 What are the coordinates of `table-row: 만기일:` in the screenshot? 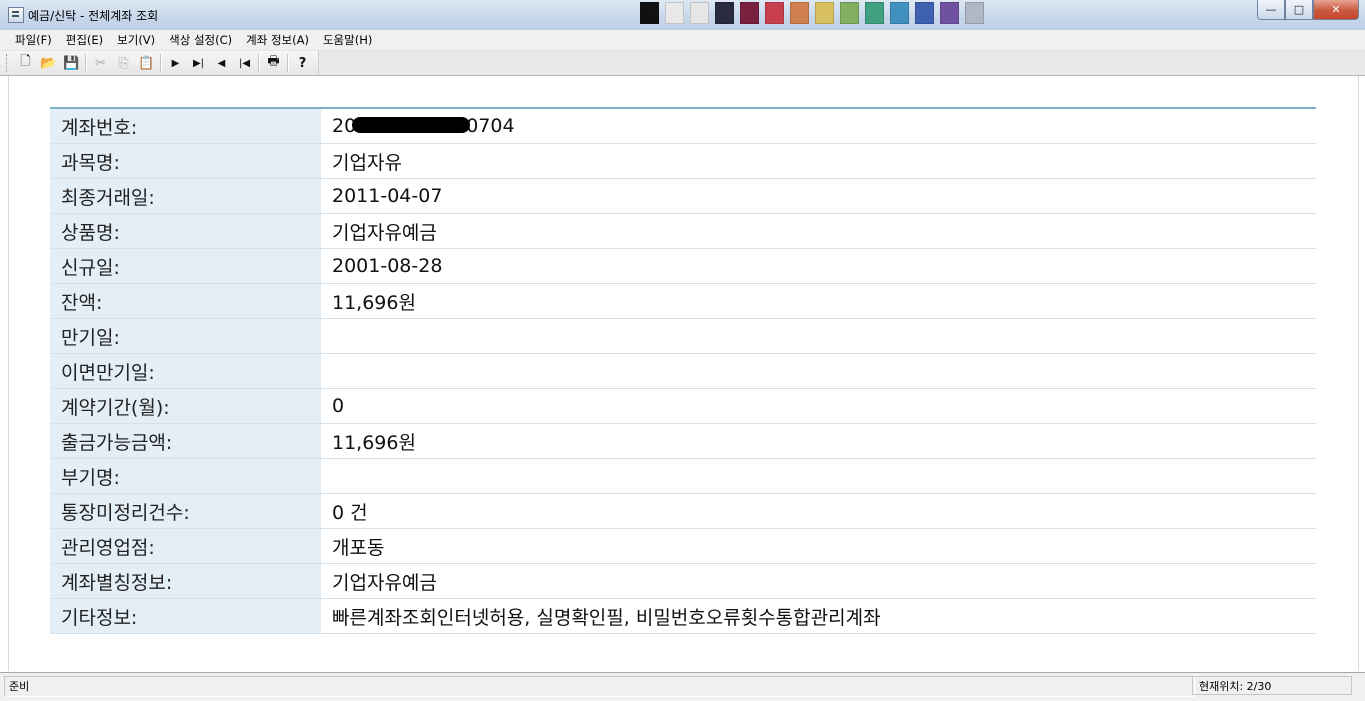 It's located at (683, 336).